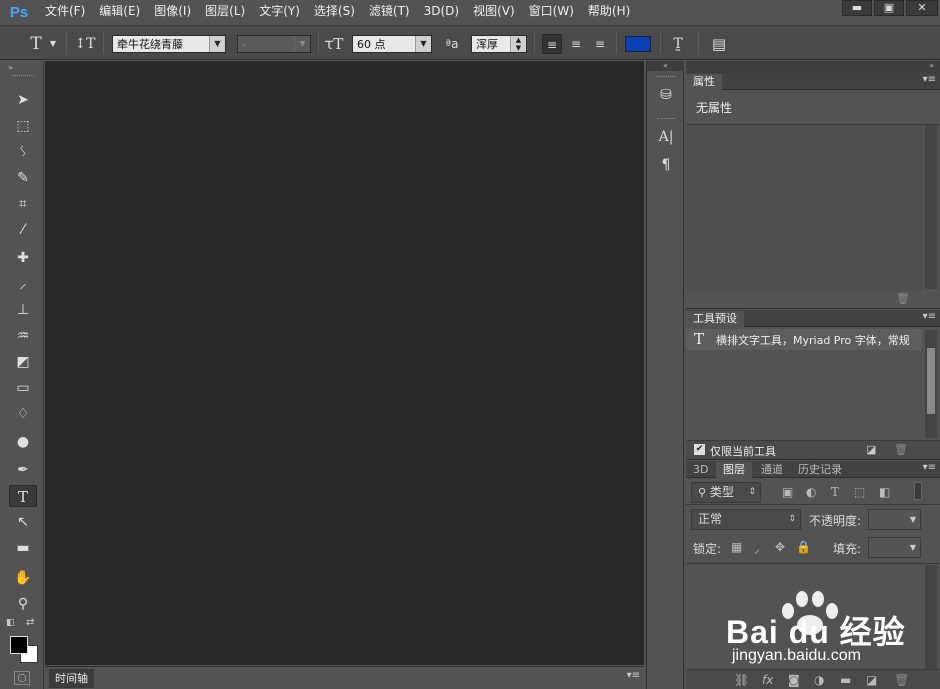 Image resolution: width=940 pixels, height=689 pixels. What do you see at coordinates (845, 680) in the screenshot?
I see `new-group-icon: ▬` at bounding box center [845, 680].